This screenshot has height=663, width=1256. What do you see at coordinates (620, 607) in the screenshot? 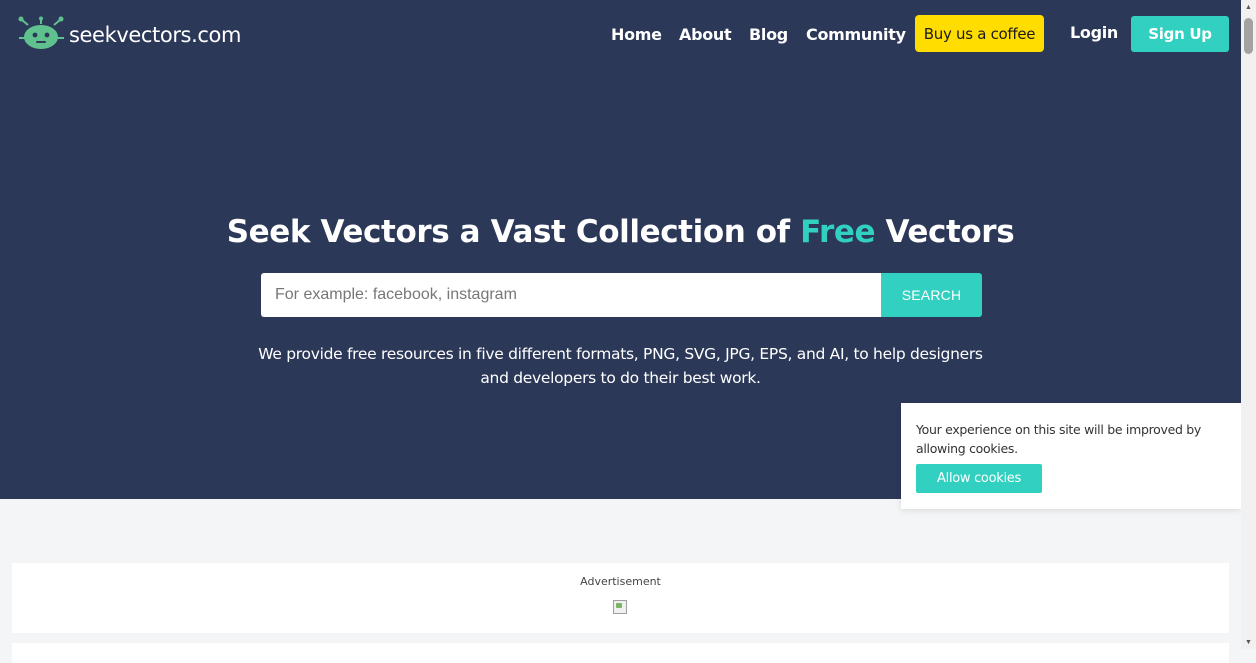
I see `broken-image-icon` at bounding box center [620, 607].